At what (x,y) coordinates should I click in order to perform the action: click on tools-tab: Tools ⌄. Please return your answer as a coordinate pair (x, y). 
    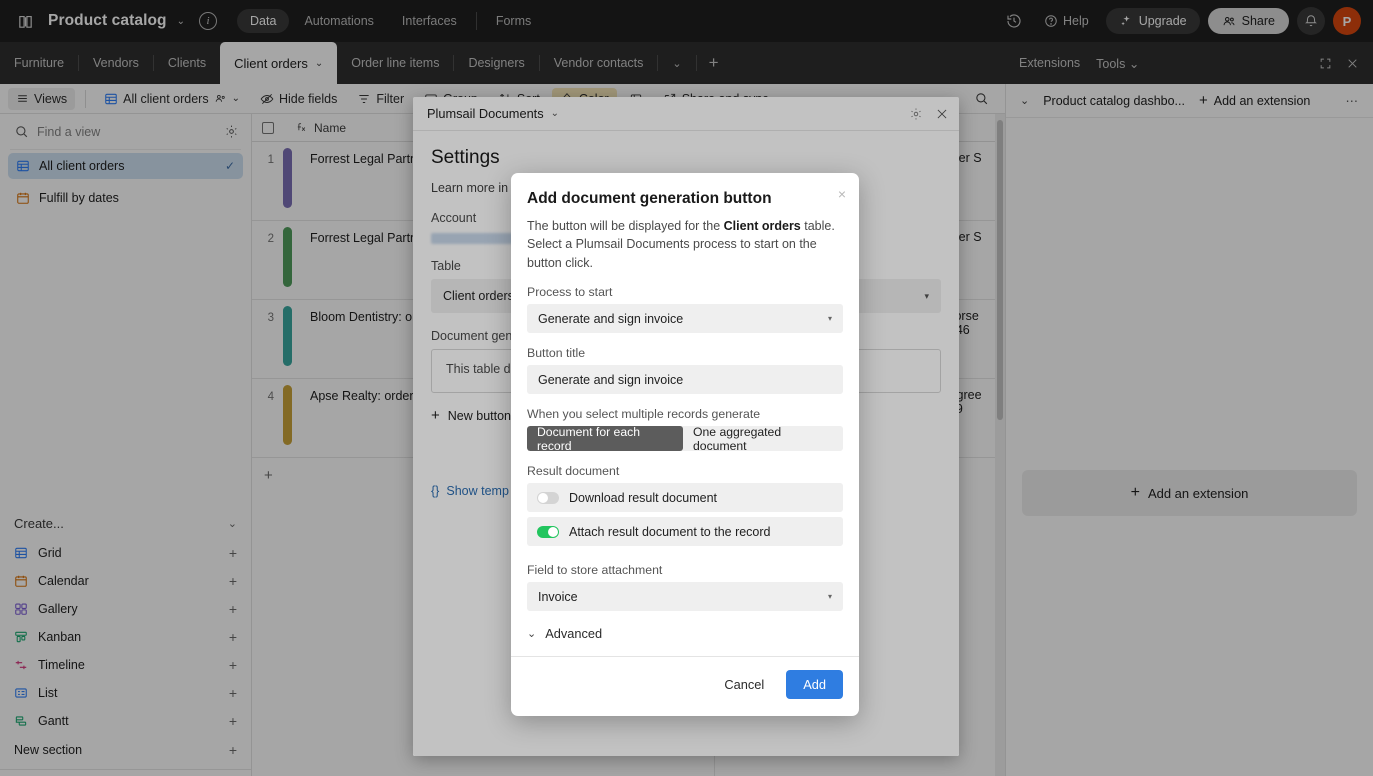
    Looking at the image, I should click on (1117, 63).